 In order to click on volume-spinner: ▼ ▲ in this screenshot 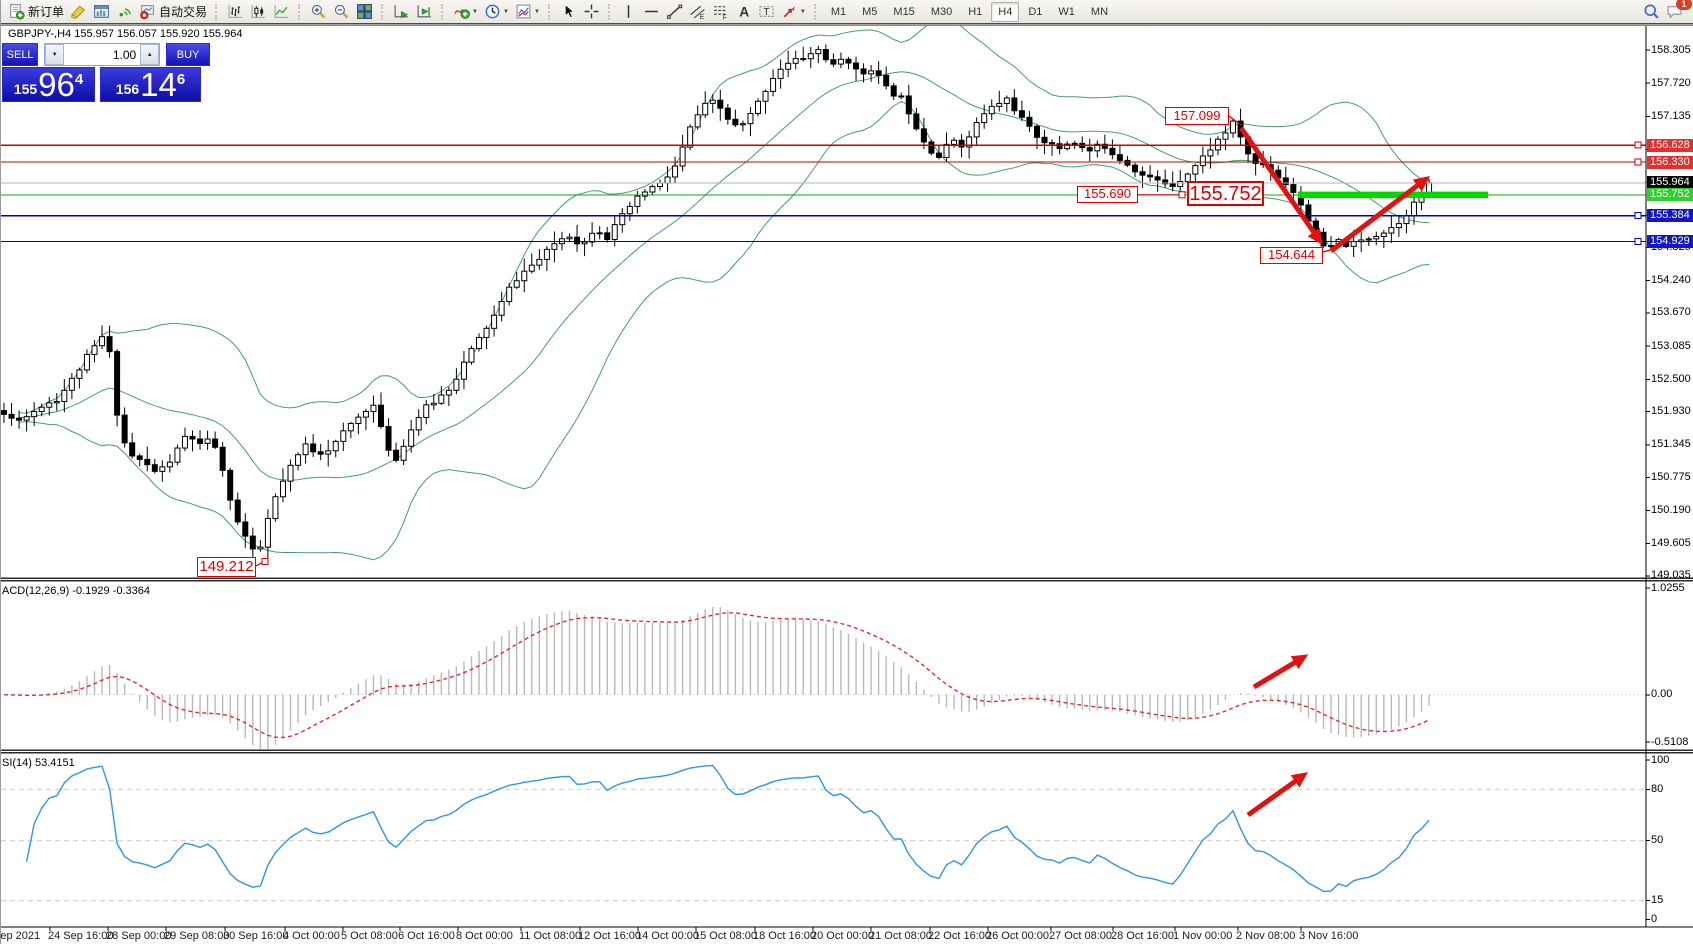, I will do `click(102, 54)`.